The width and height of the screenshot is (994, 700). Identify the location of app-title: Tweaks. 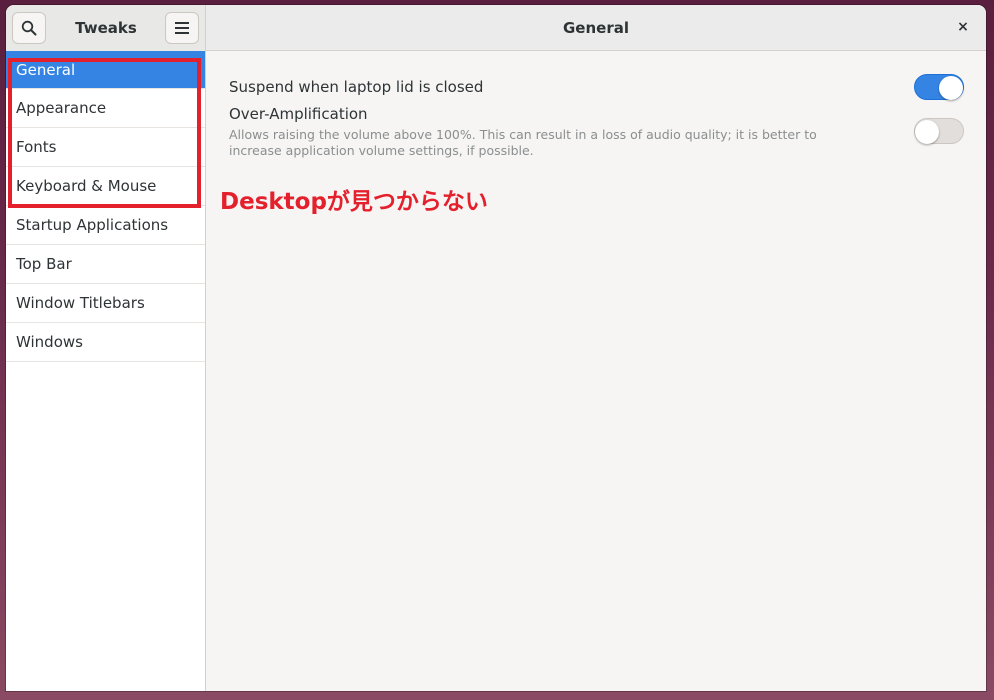
(106, 28).